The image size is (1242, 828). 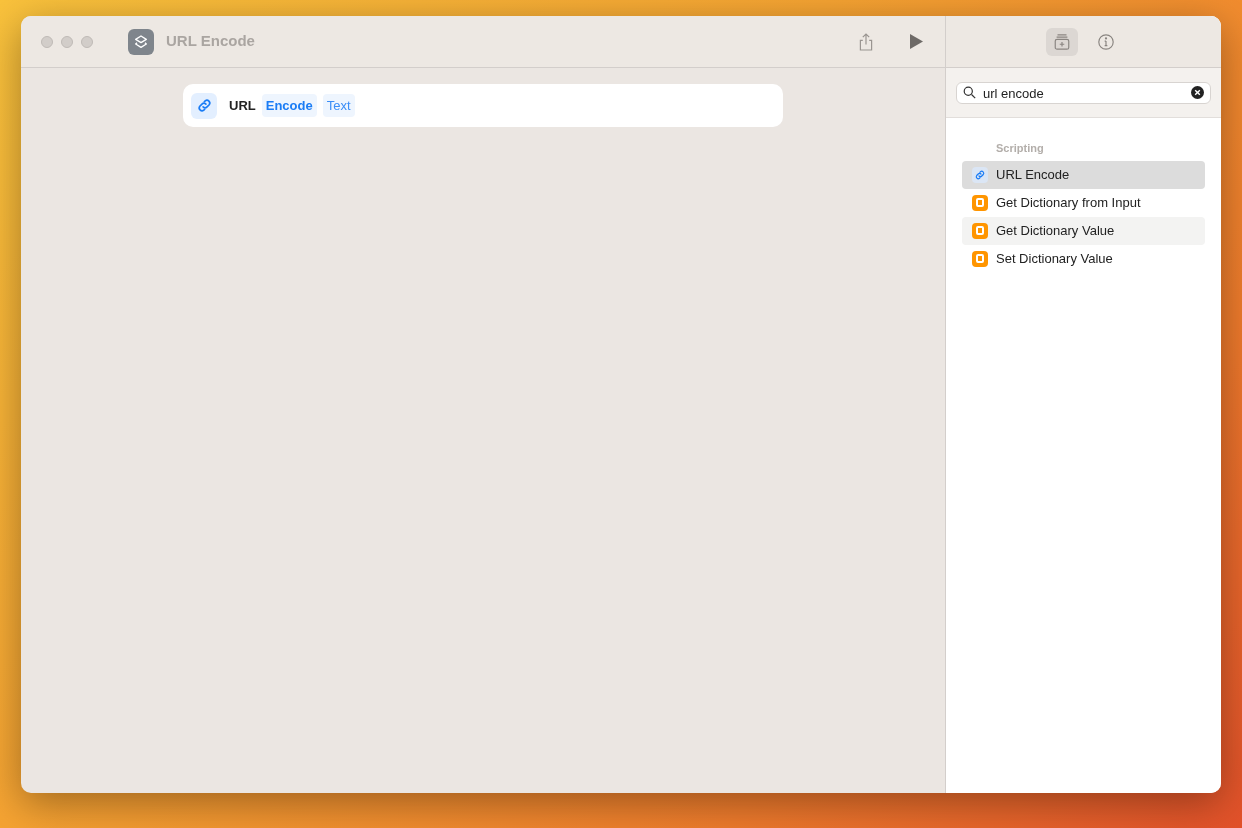 I want to click on section-header: Scripting, so click(x=1020, y=148).